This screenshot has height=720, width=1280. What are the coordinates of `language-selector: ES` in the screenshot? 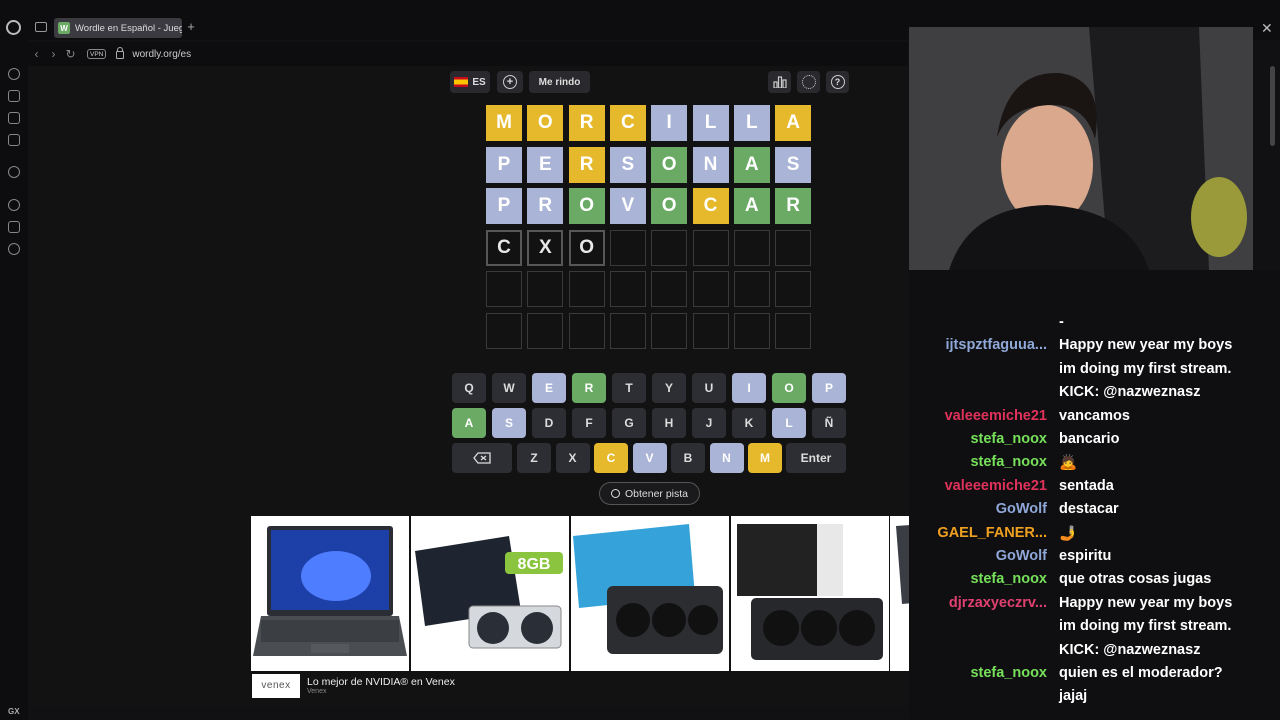 It's located at (470, 82).